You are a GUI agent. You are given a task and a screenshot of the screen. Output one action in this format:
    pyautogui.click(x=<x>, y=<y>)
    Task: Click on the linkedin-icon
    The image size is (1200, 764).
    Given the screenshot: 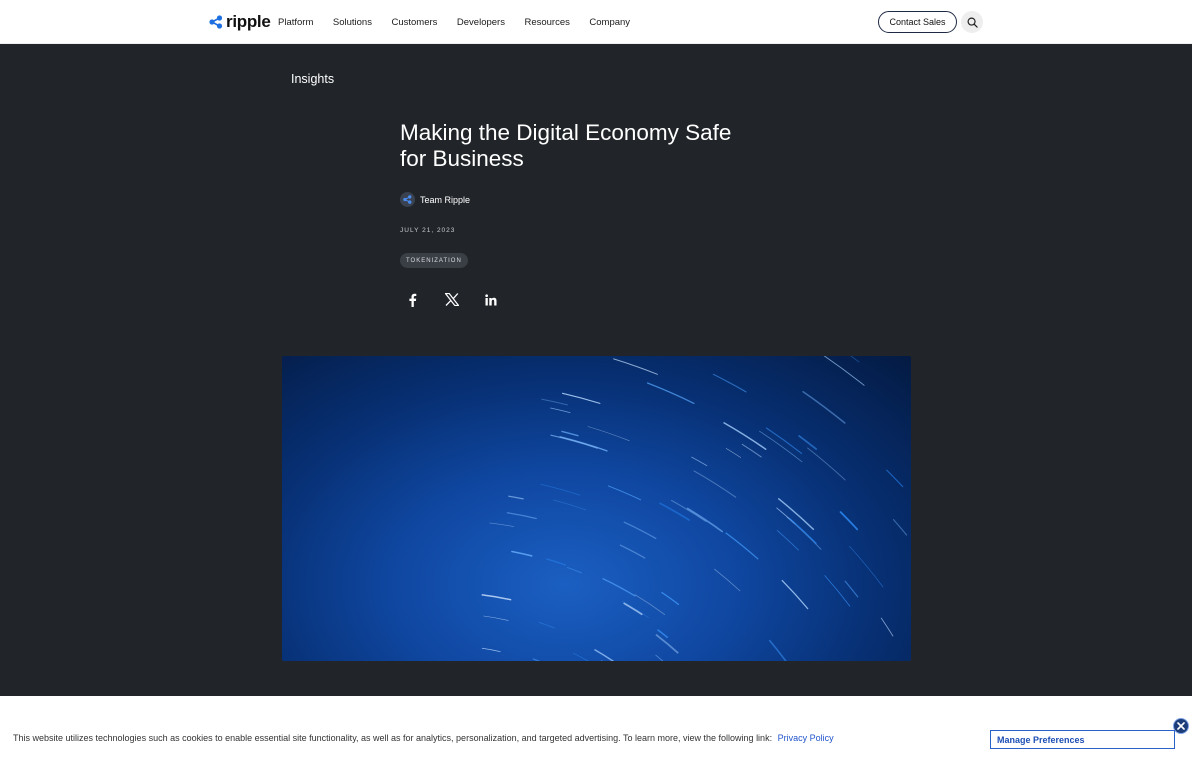 What is the action you would take?
    pyautogui.click(x=490, y=299)
    